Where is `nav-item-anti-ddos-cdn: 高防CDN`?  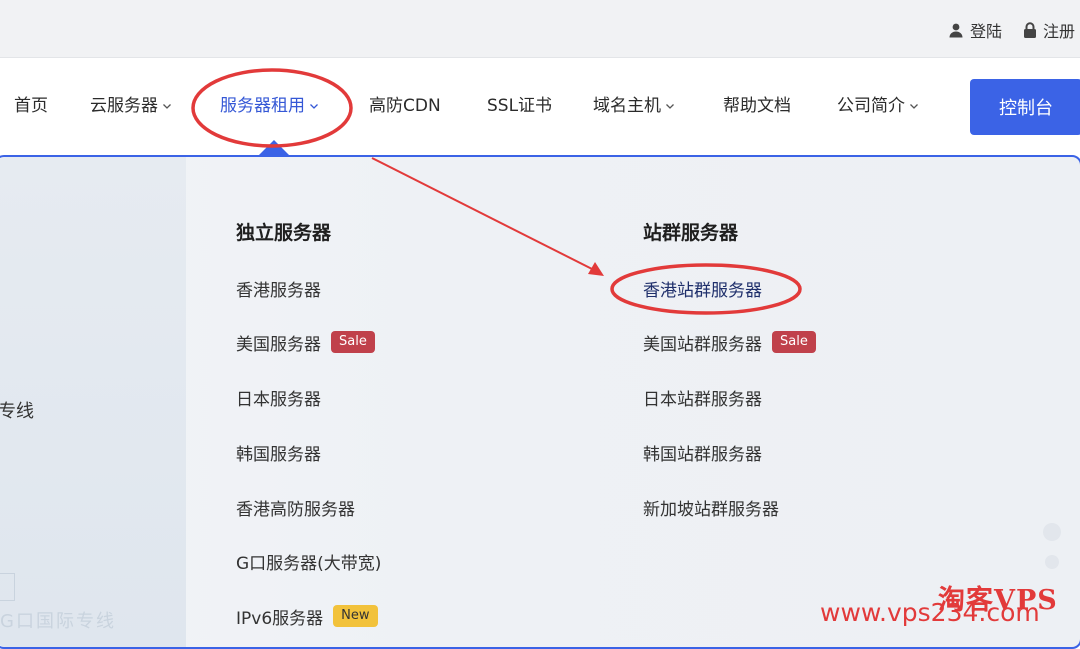
nav-item-anti-ddos-cdn: 高防CDN is located at coordinates (405, 106).